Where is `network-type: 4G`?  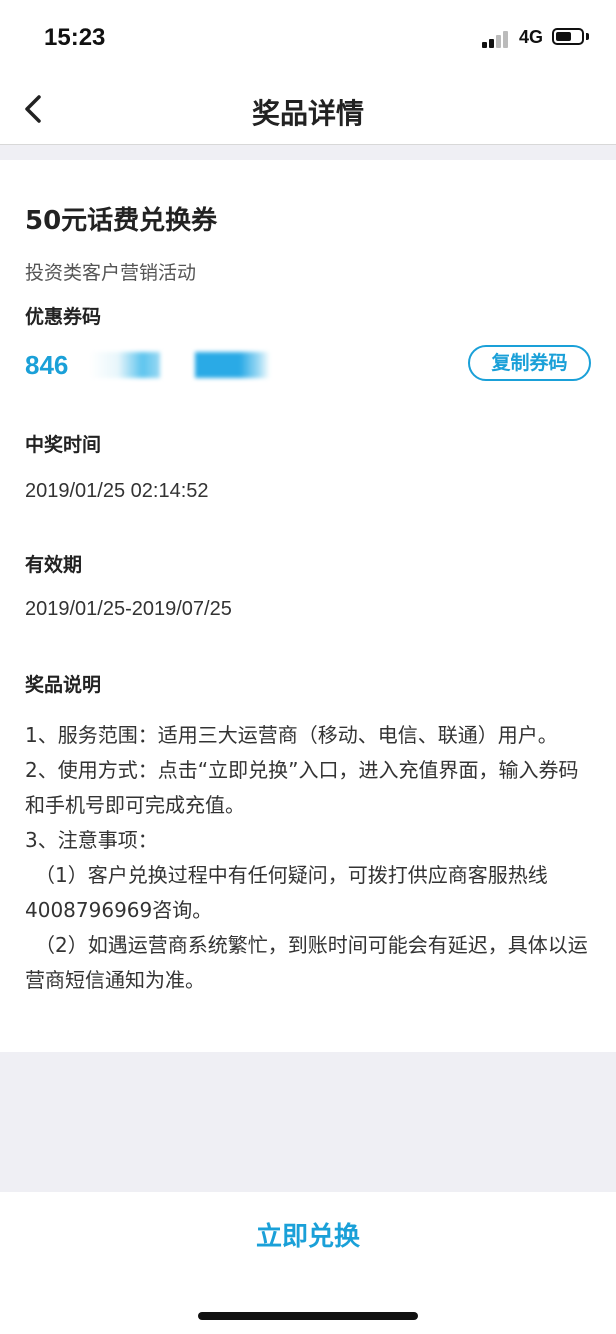 network-type: 4G is located at coordinates (531, 37).